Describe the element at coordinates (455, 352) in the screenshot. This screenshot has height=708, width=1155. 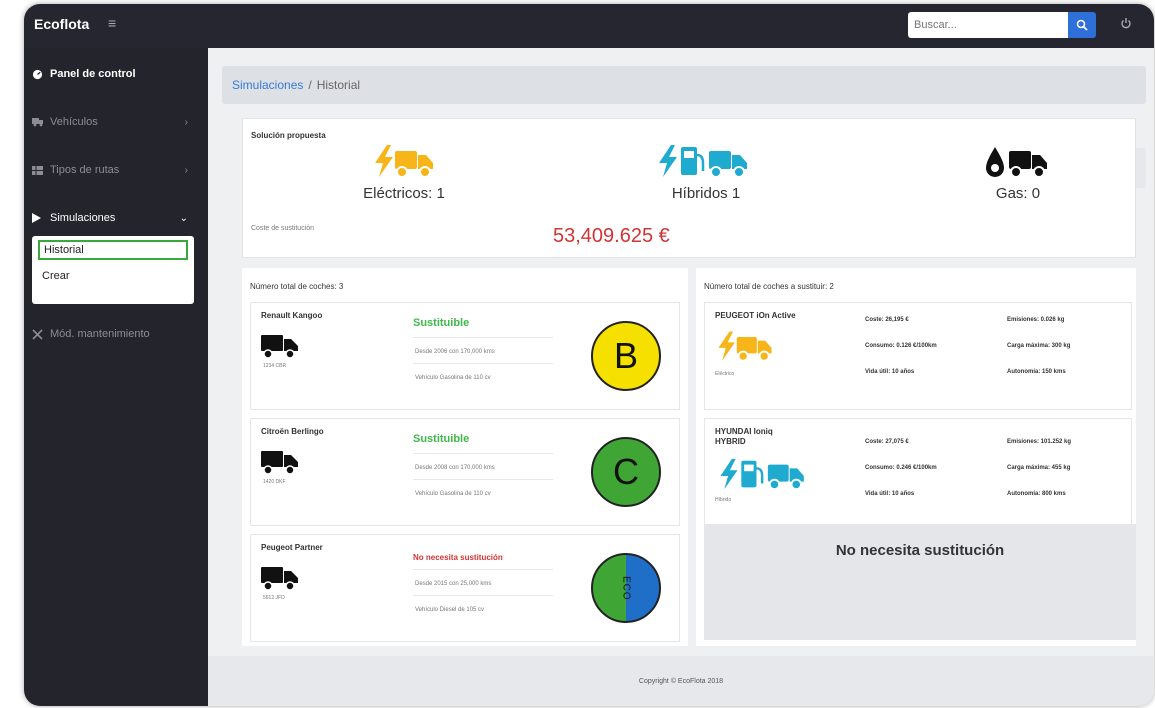
I see `car-detail: Desde 2006 con 170,000 kms` at that location.